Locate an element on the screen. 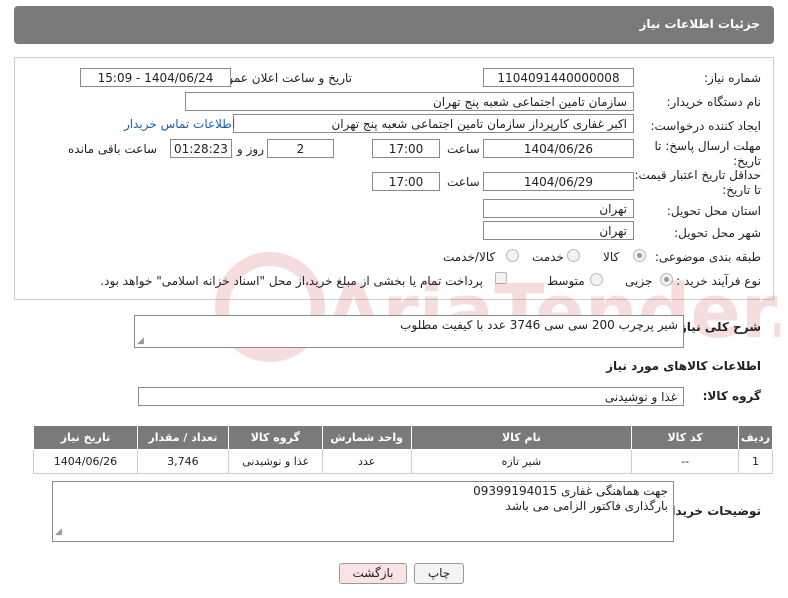 The height and width of the screenshot is (598, 788). reply-time-field: 17:00 is located at coordinates (406, 148).